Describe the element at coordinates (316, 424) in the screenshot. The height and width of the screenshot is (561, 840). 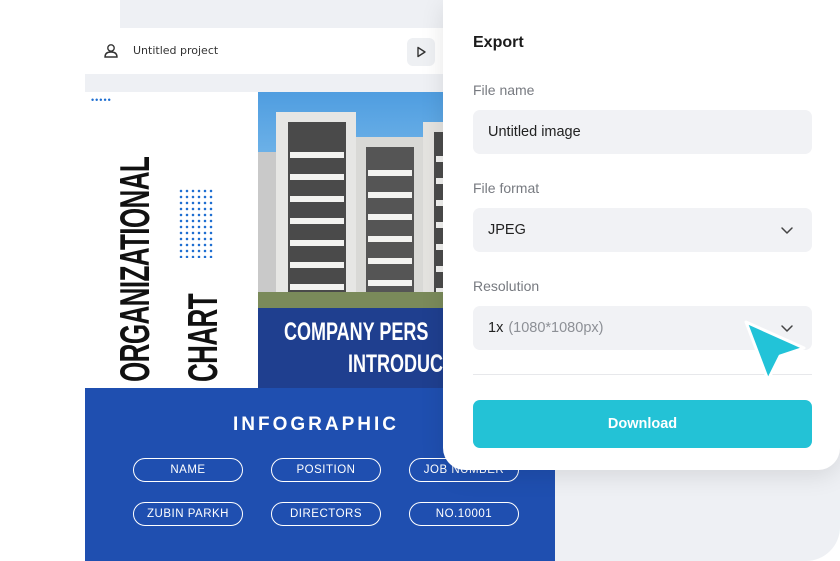
I see `infographic-title: INFOGRAPHIC` at that location.